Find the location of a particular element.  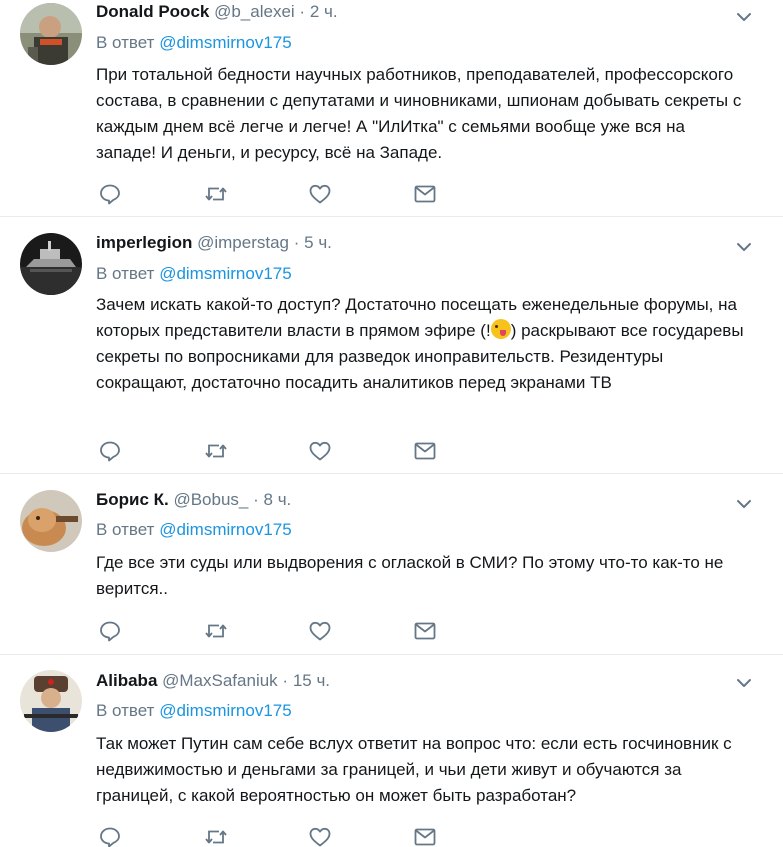

timestamp: 8 ч. is located at coordinates (278, 499).